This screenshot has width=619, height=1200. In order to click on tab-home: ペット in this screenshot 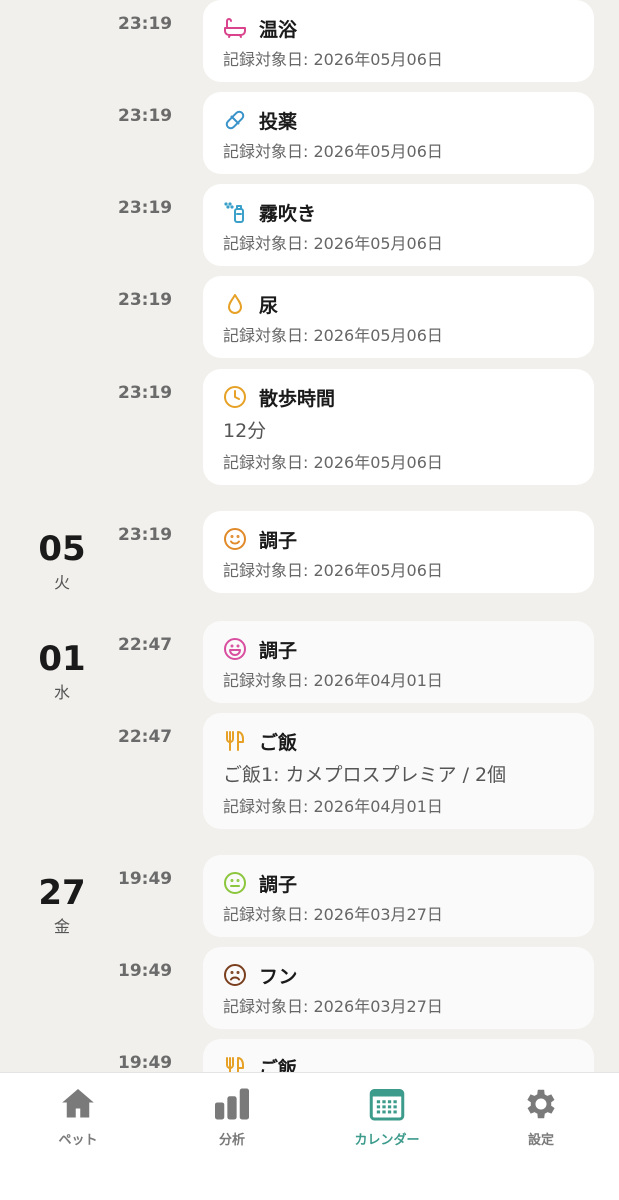, I will do `click(78, 1116)`.